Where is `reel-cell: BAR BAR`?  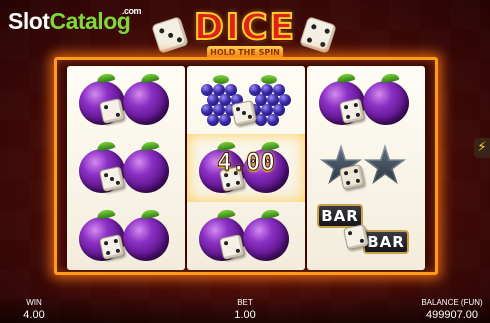
reel-cell: BAR BAR is located at coordinates (366, 236).